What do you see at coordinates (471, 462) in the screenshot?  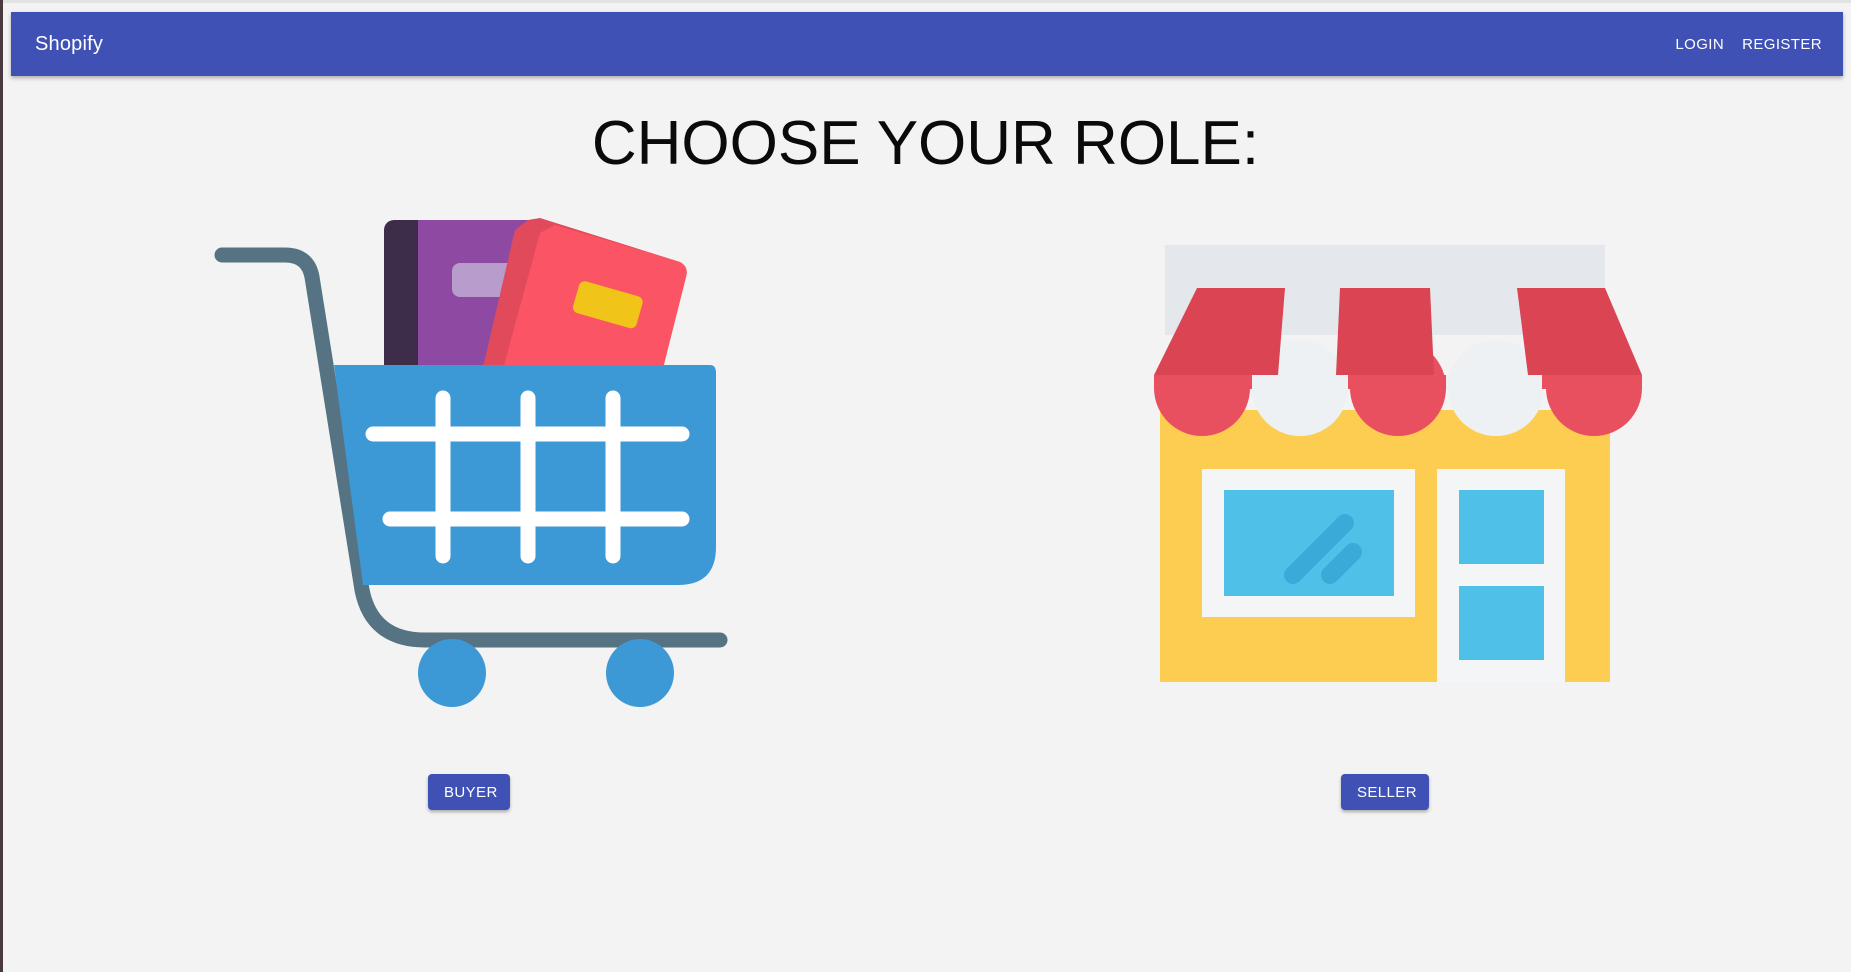 I see `shopping-cart-icon` at bounding box center [471, 462].